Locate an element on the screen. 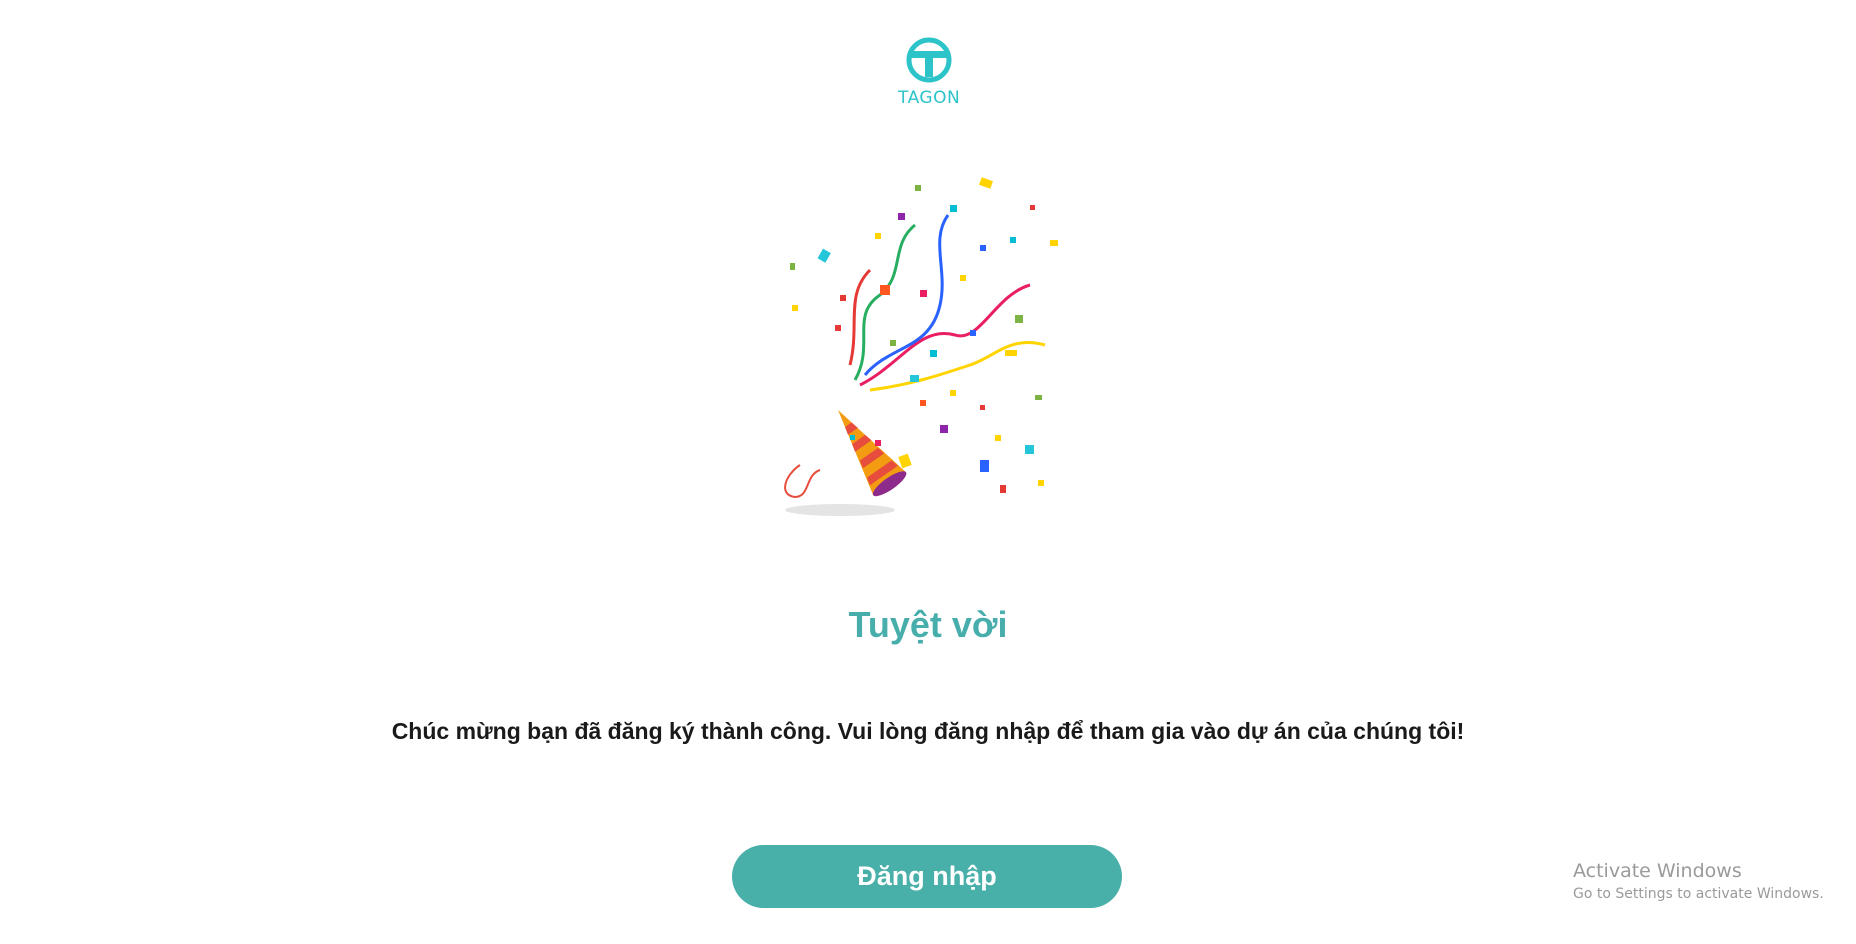 This screenshot has width=1856, height=944. page-title: Tuyệt vời is located at coordinates (928, 624).